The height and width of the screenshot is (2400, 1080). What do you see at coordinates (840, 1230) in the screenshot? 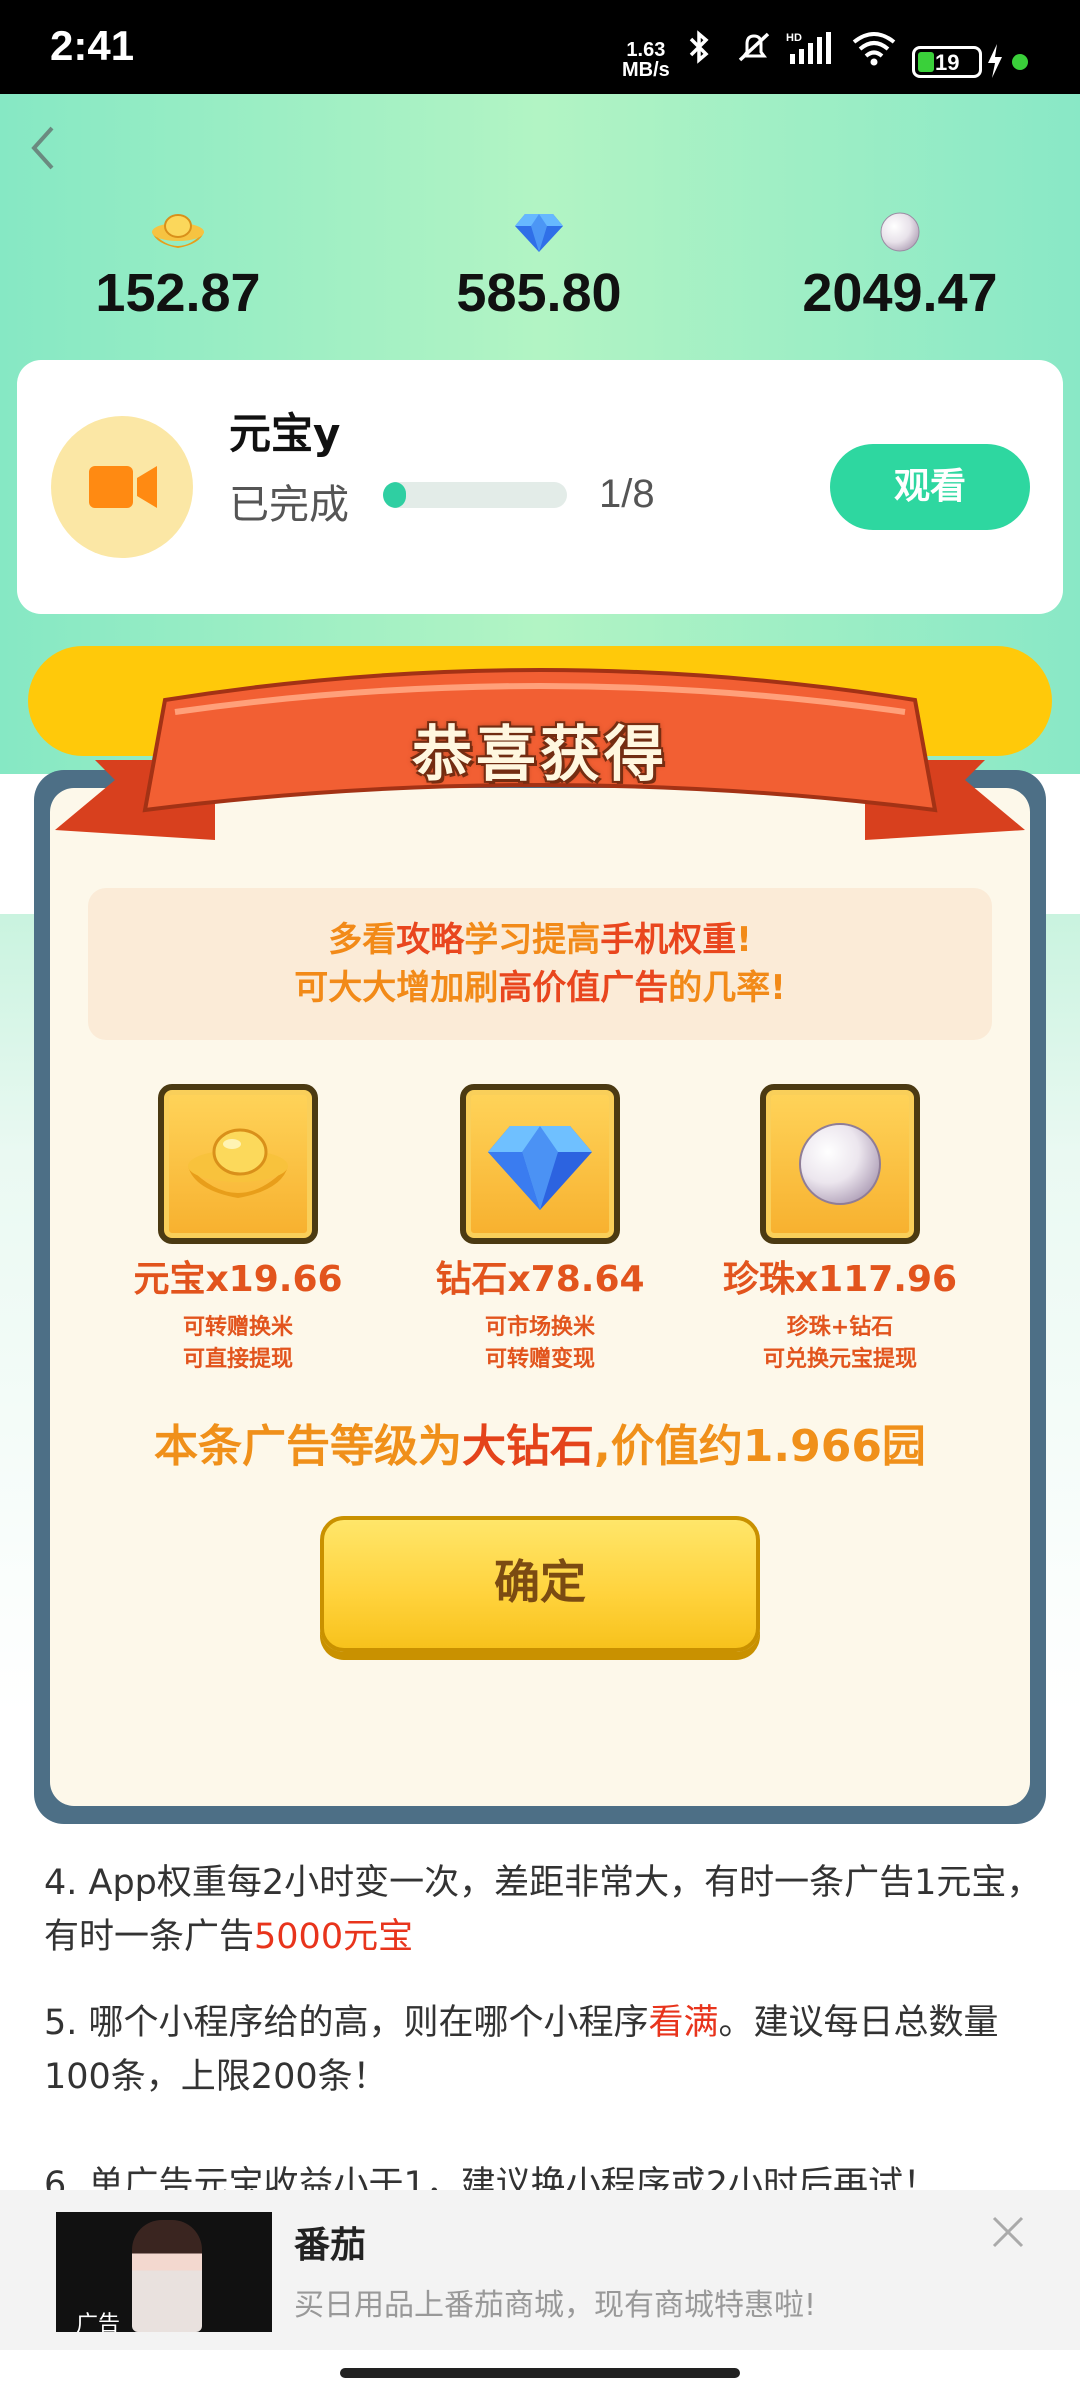
I see `reward-pearl: 珍珠x117.96 珍珠+钻石 可兑换元宝提现` at bounding box center [840, 1230].